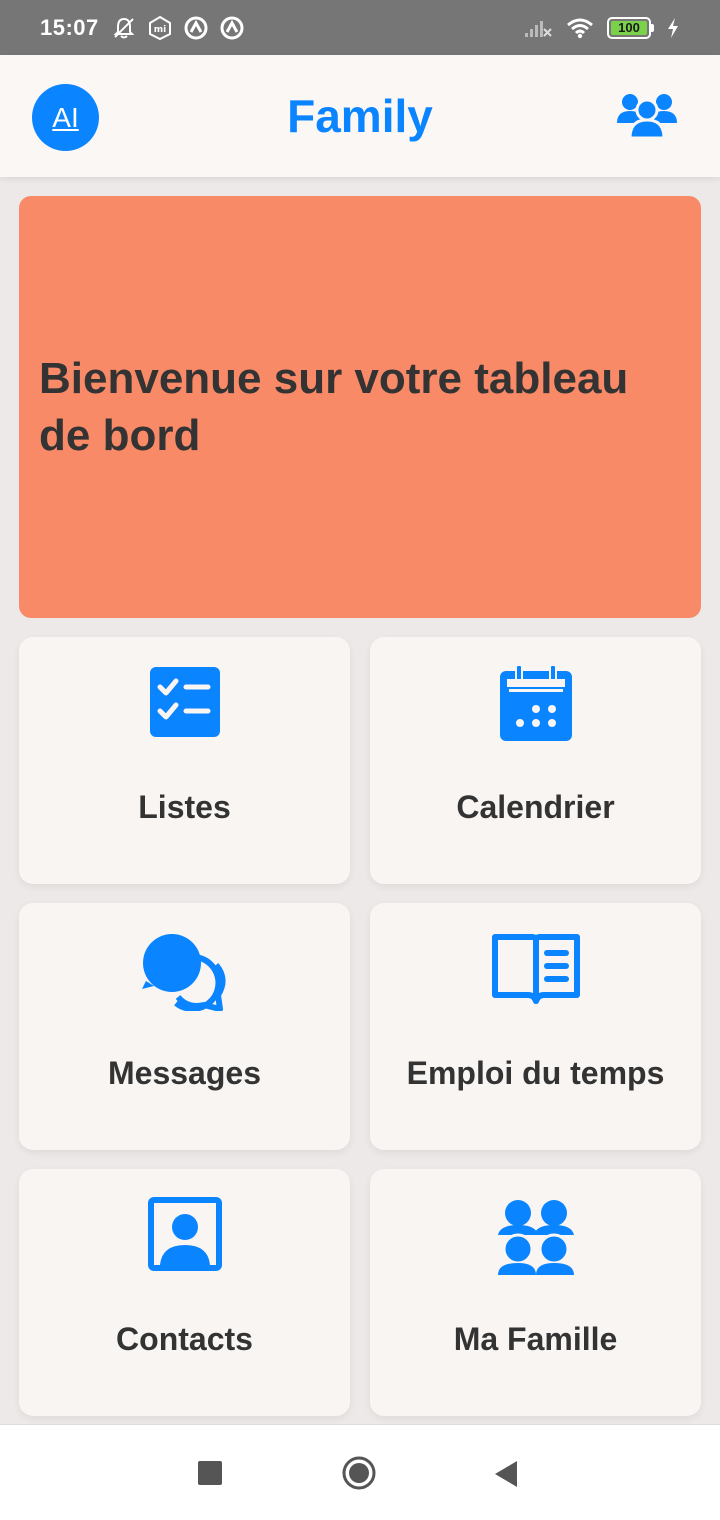  I want to click on tile-listes: Listes, so click(184, 760).